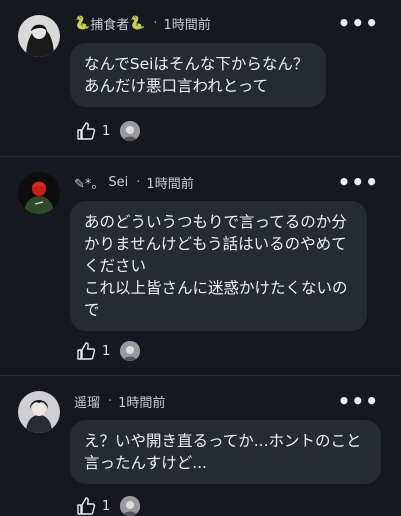  What do you see at coordinates (223, 441) in the screenshot?
I see `comment-text-line: え？いや開き直るってか...ホントのこと` at bounding box center [223, 441].